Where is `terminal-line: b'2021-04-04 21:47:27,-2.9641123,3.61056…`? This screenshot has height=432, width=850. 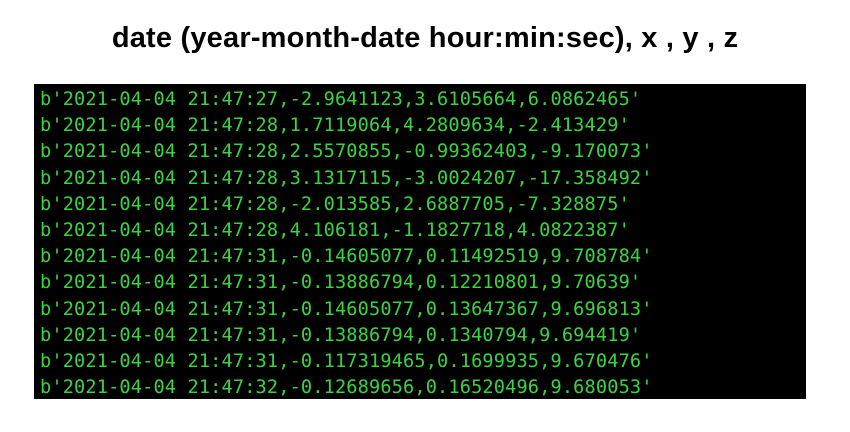 terminal-line: b'2021-04-04 21:47:27,-2.9641123,3.61056… is located at coordinates (341, 99).